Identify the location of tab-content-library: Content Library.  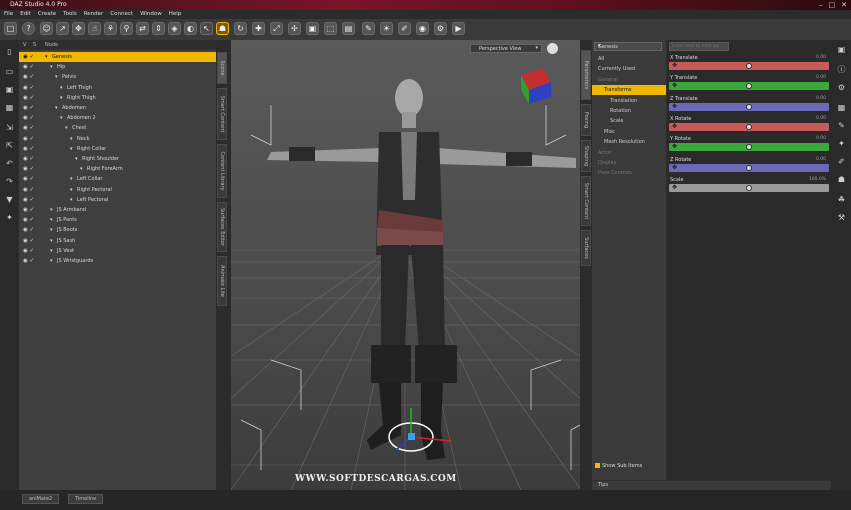
(222, 171).